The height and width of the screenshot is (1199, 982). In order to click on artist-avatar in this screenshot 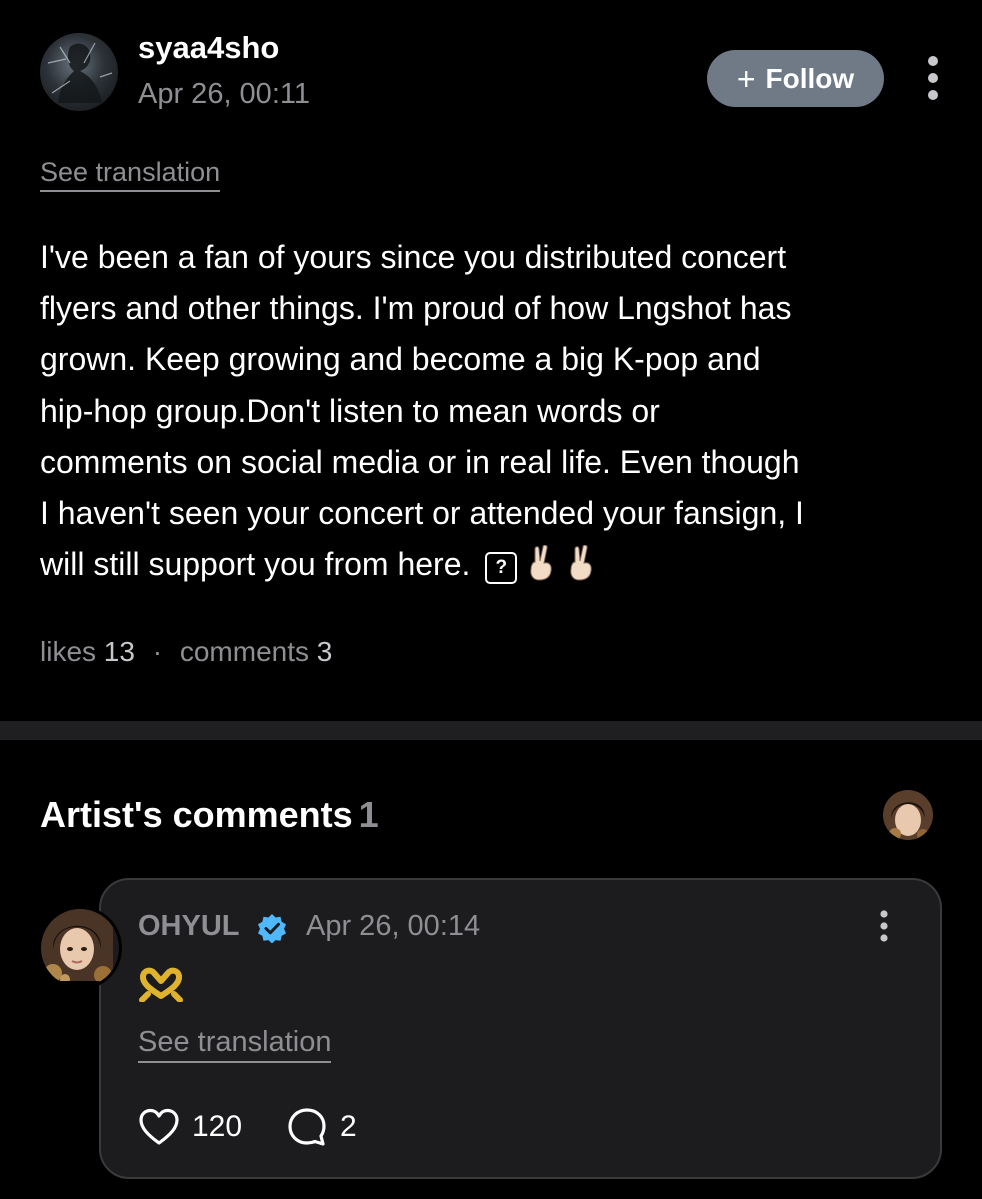, I will do `click(80, 948)`.